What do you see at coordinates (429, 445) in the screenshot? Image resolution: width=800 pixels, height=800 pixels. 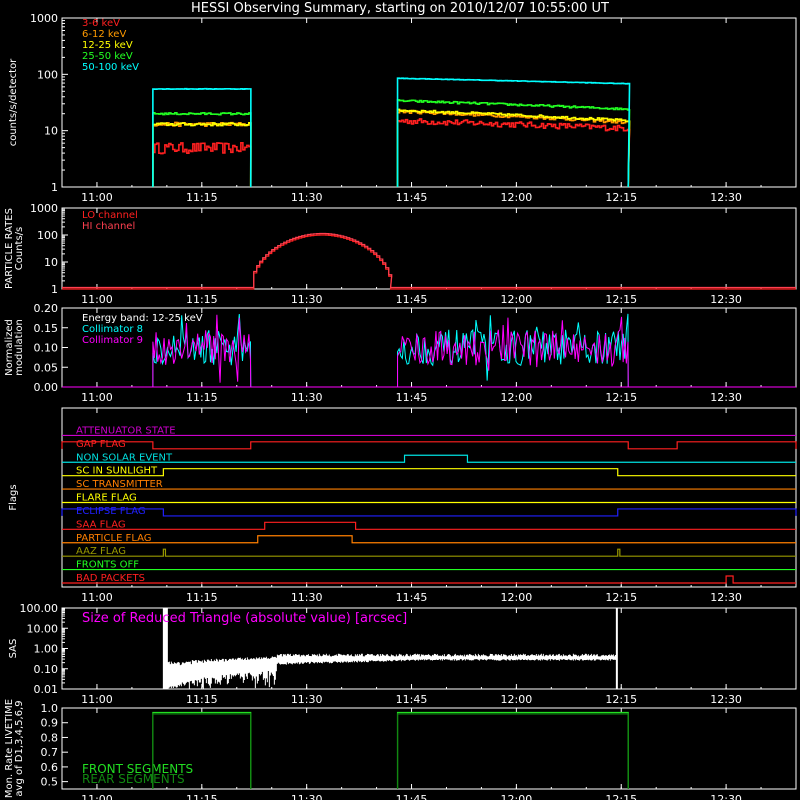 I see `flag-line-GAP-FLAG` at bounding box center [429, 445].